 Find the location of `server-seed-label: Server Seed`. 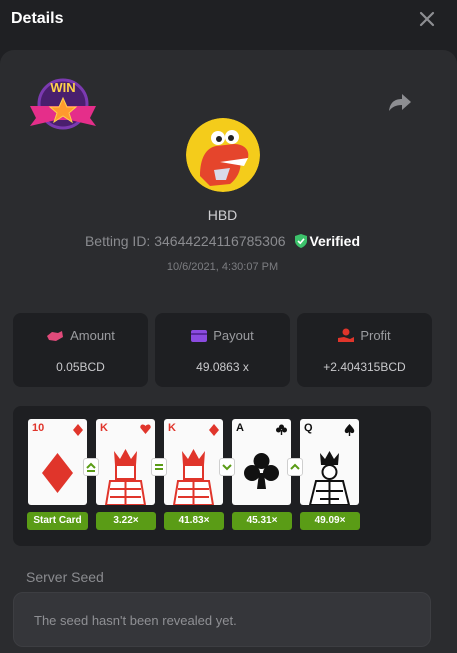

server-seed-label: Server Seed is located at coordinates (65, 577).